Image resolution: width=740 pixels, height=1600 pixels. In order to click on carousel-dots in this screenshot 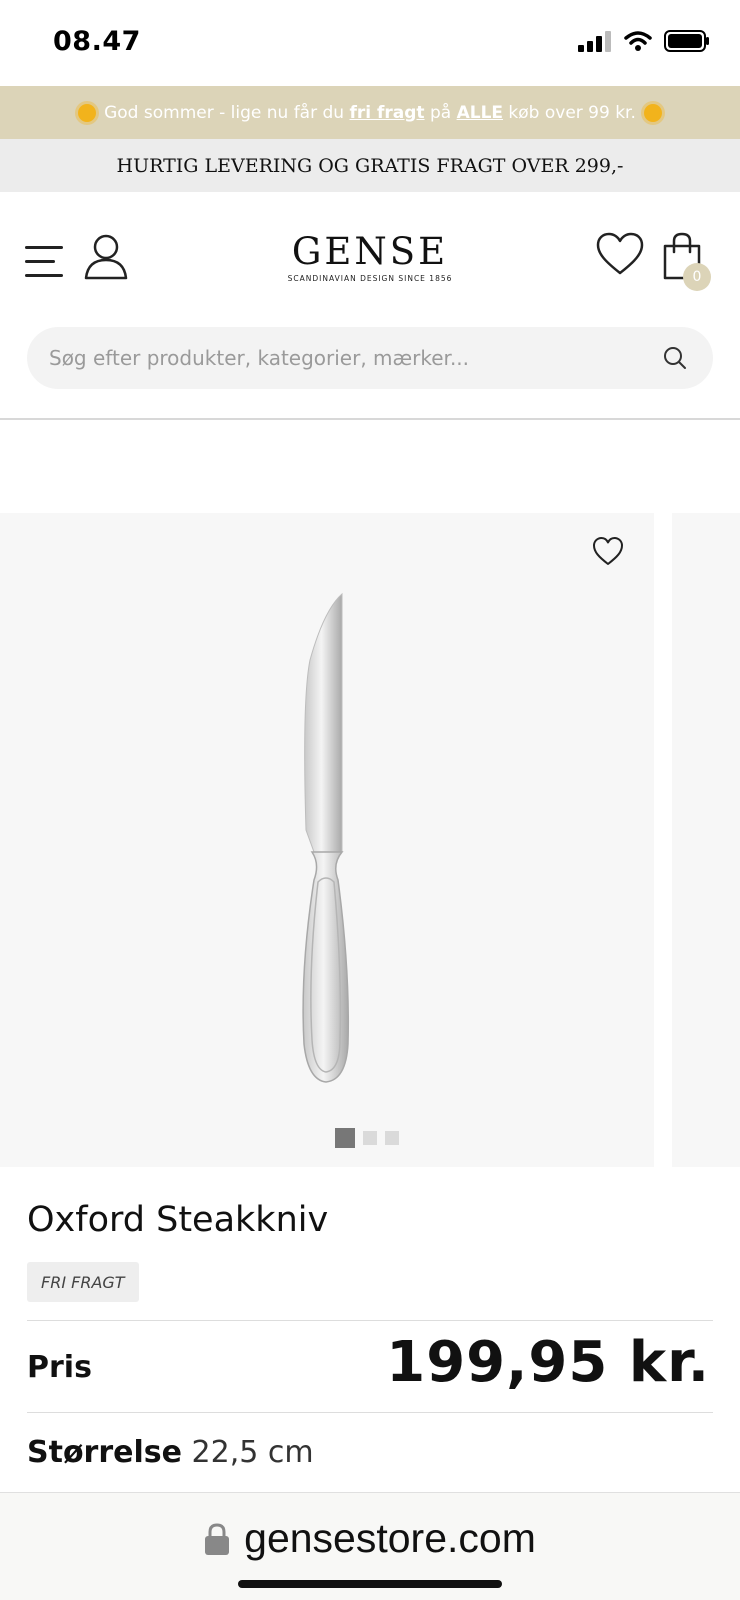, I will do `click(367, 1138)`.